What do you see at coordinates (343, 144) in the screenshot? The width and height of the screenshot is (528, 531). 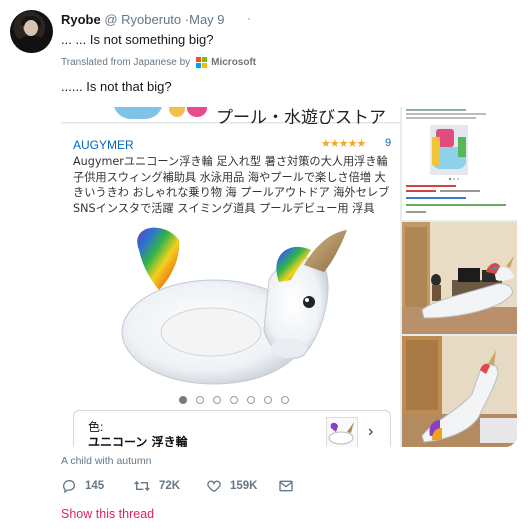 I see `rating-stars: ★★★★★` at bounding box center [343, 144].